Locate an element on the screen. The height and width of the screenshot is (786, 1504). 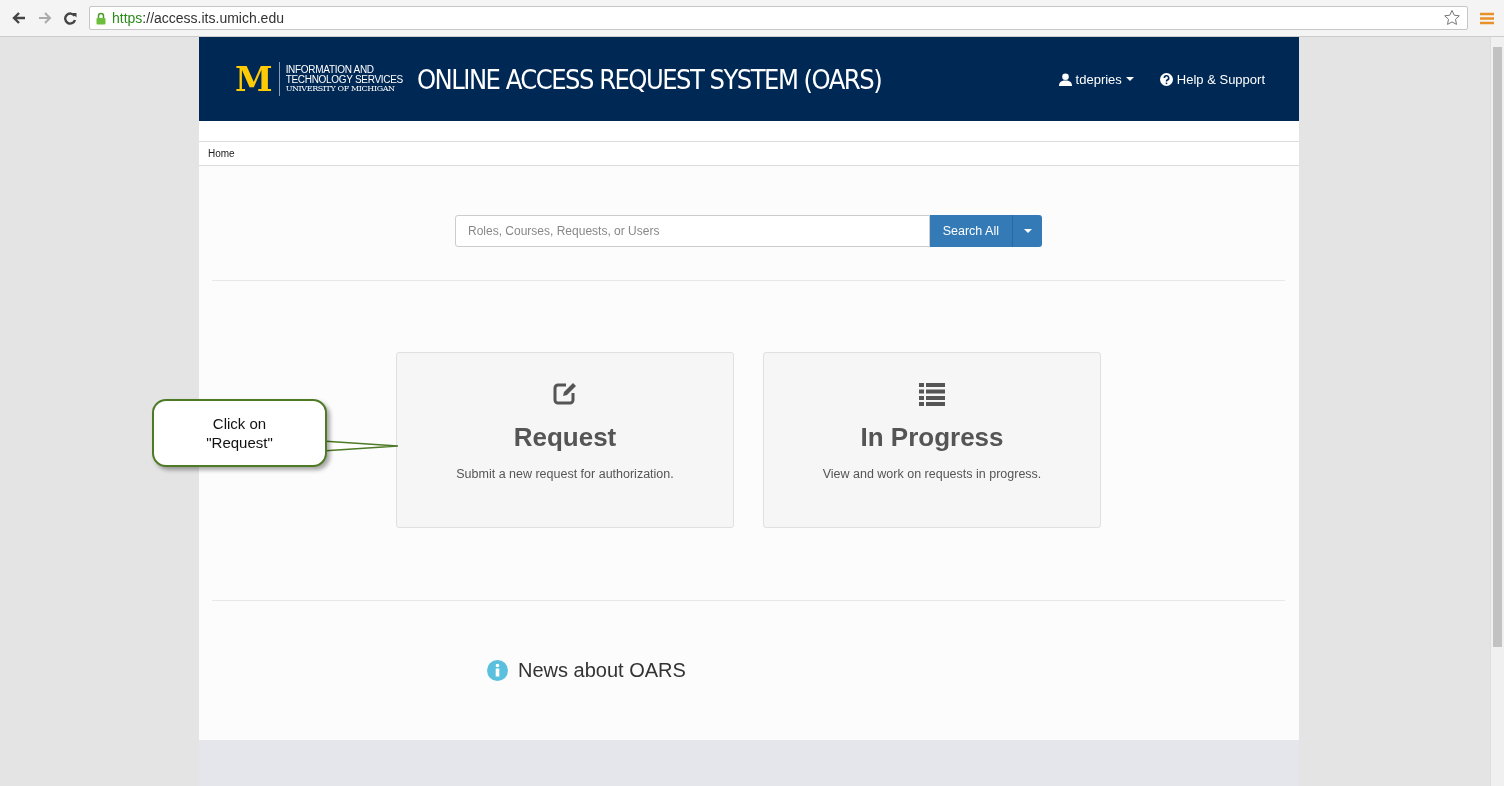
help-icon is located at coordinates (1166, 79).